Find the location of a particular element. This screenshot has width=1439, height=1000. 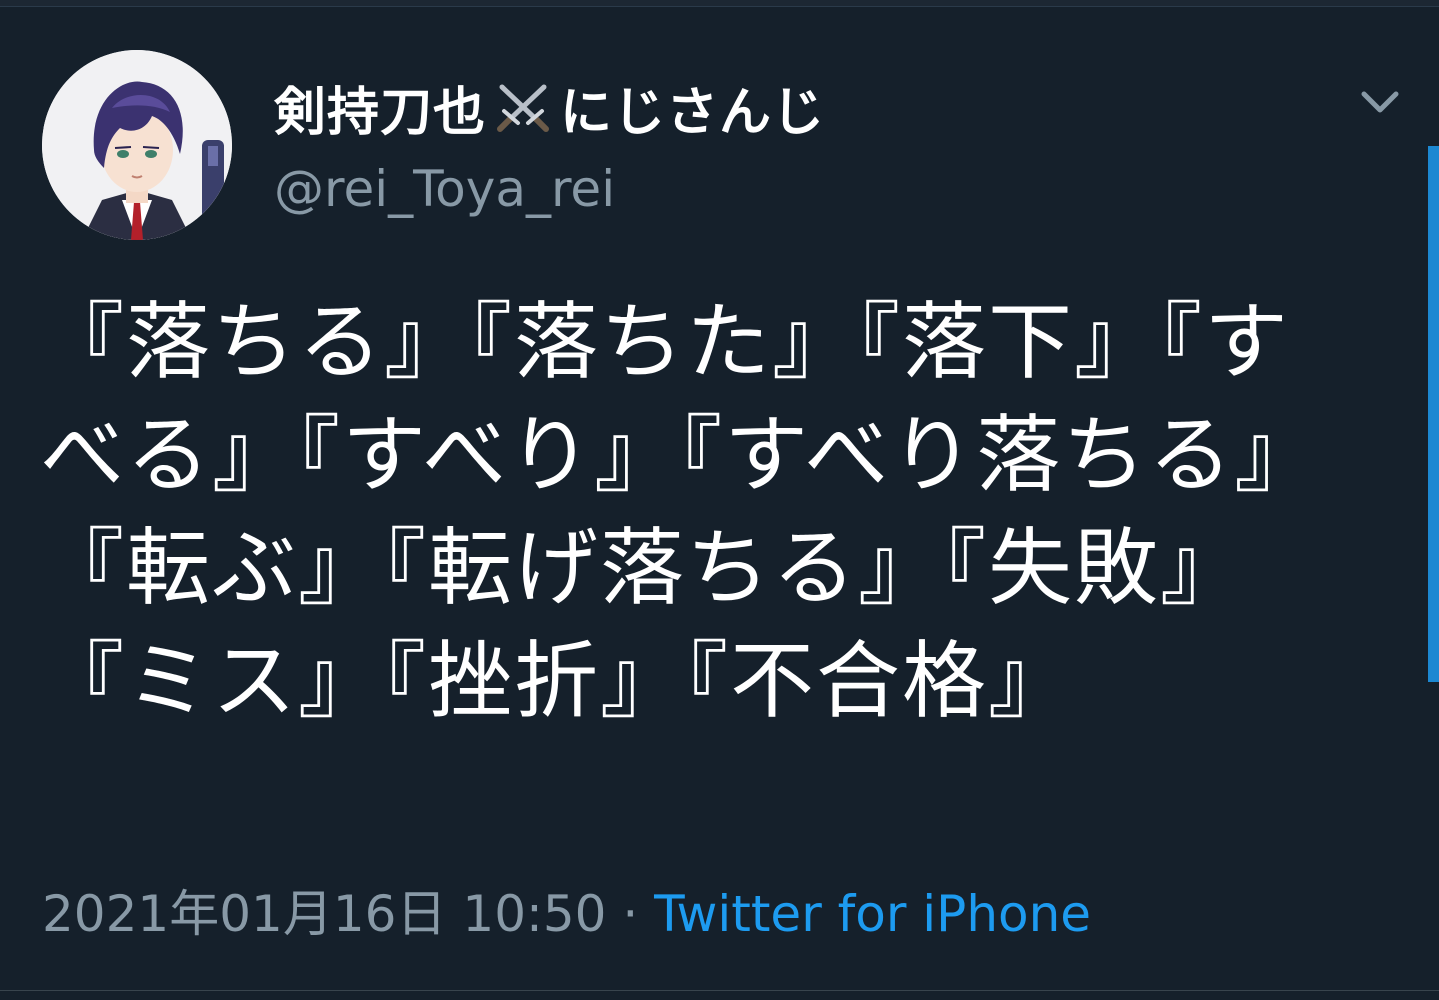

avatar is located at coordinates (137, 145).